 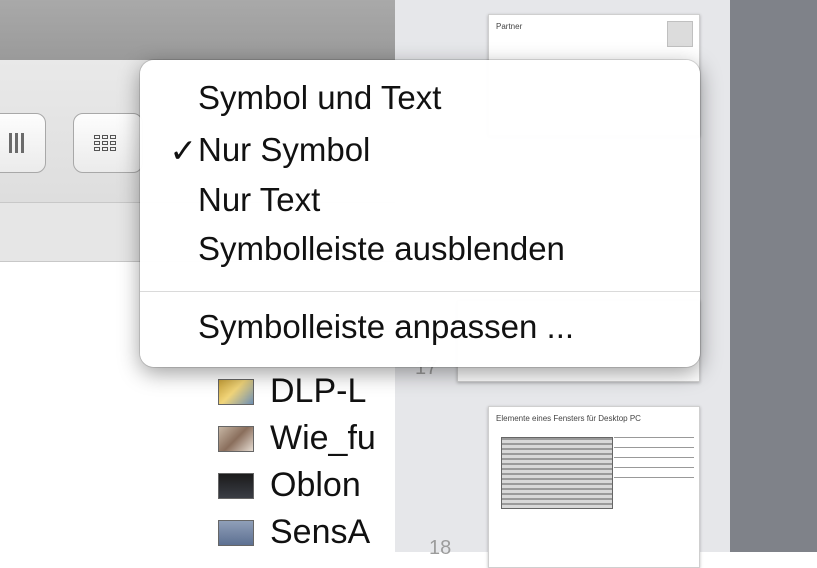 I want to click on page-thumbnail-figure, so click(x=557, y=473).